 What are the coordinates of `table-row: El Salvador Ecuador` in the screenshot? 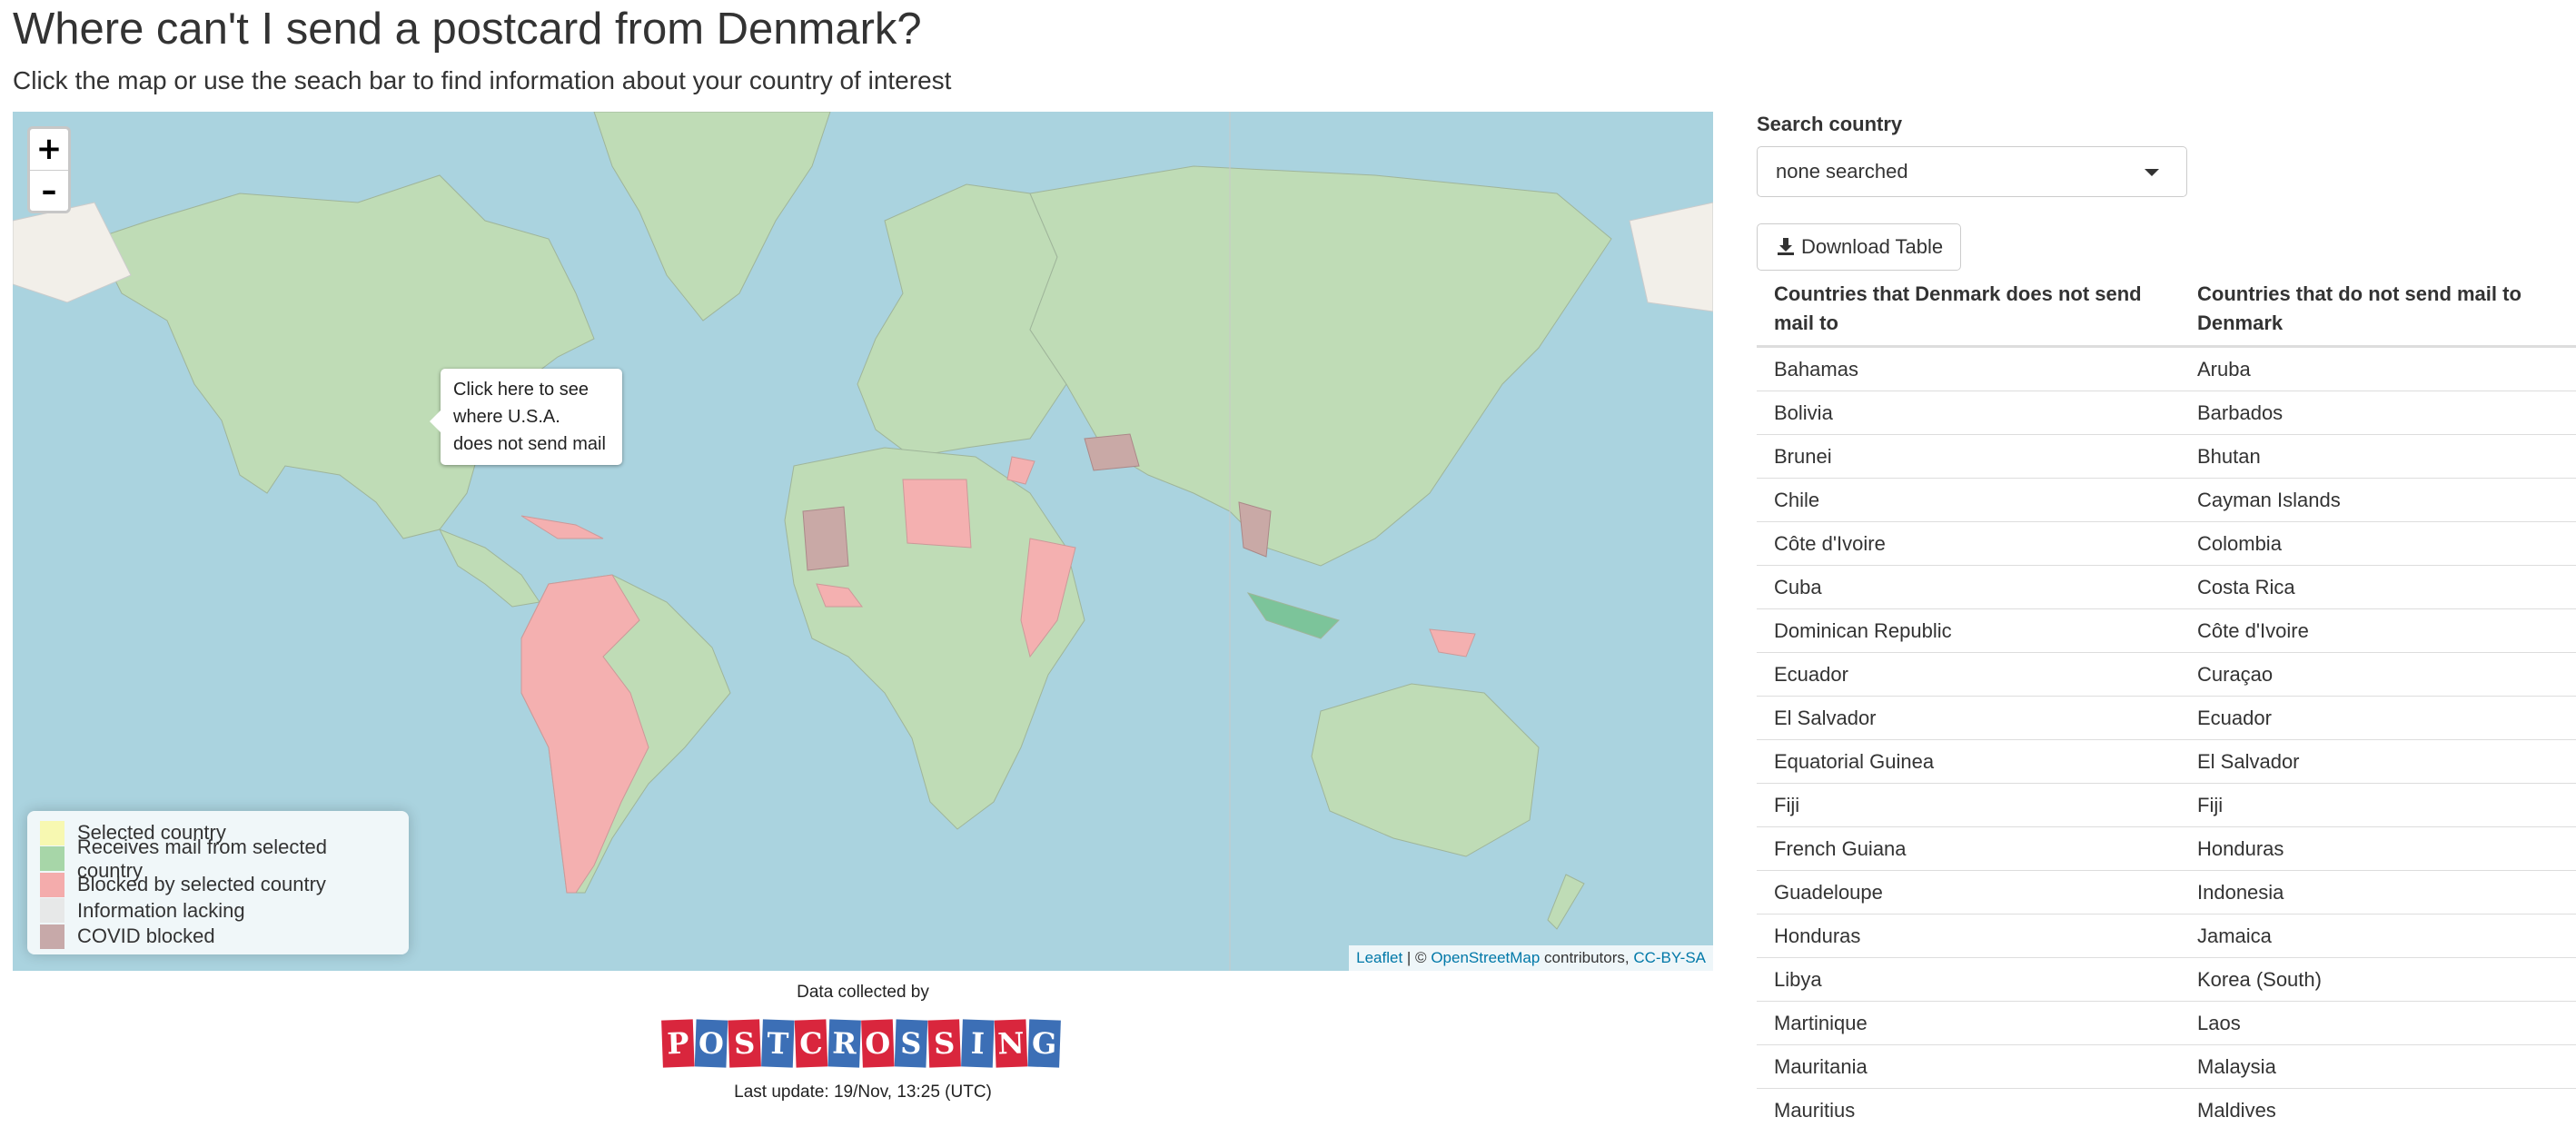 It's located at (2166, 718).